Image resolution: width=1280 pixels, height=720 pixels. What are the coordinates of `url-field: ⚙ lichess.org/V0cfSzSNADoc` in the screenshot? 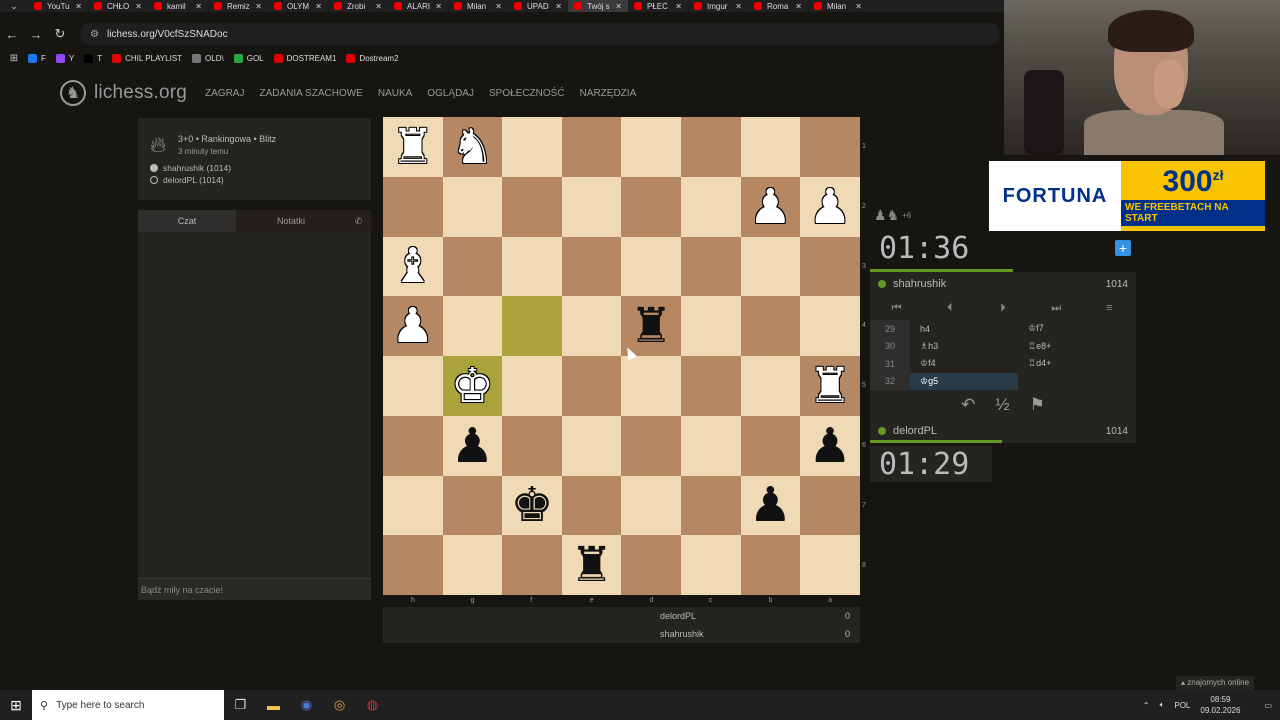 It's located at (540, 34).